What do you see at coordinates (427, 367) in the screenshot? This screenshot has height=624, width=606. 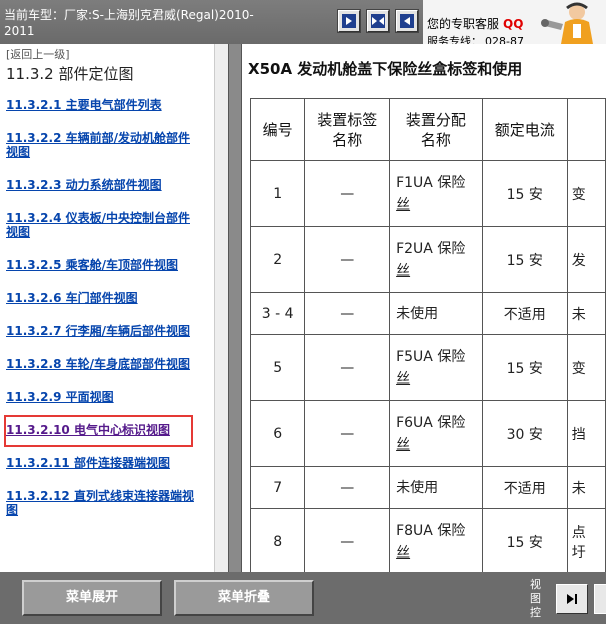 I see `table-row: 5 — F5UA 保险丝 15 安 变` at bounding box center [427, 367].